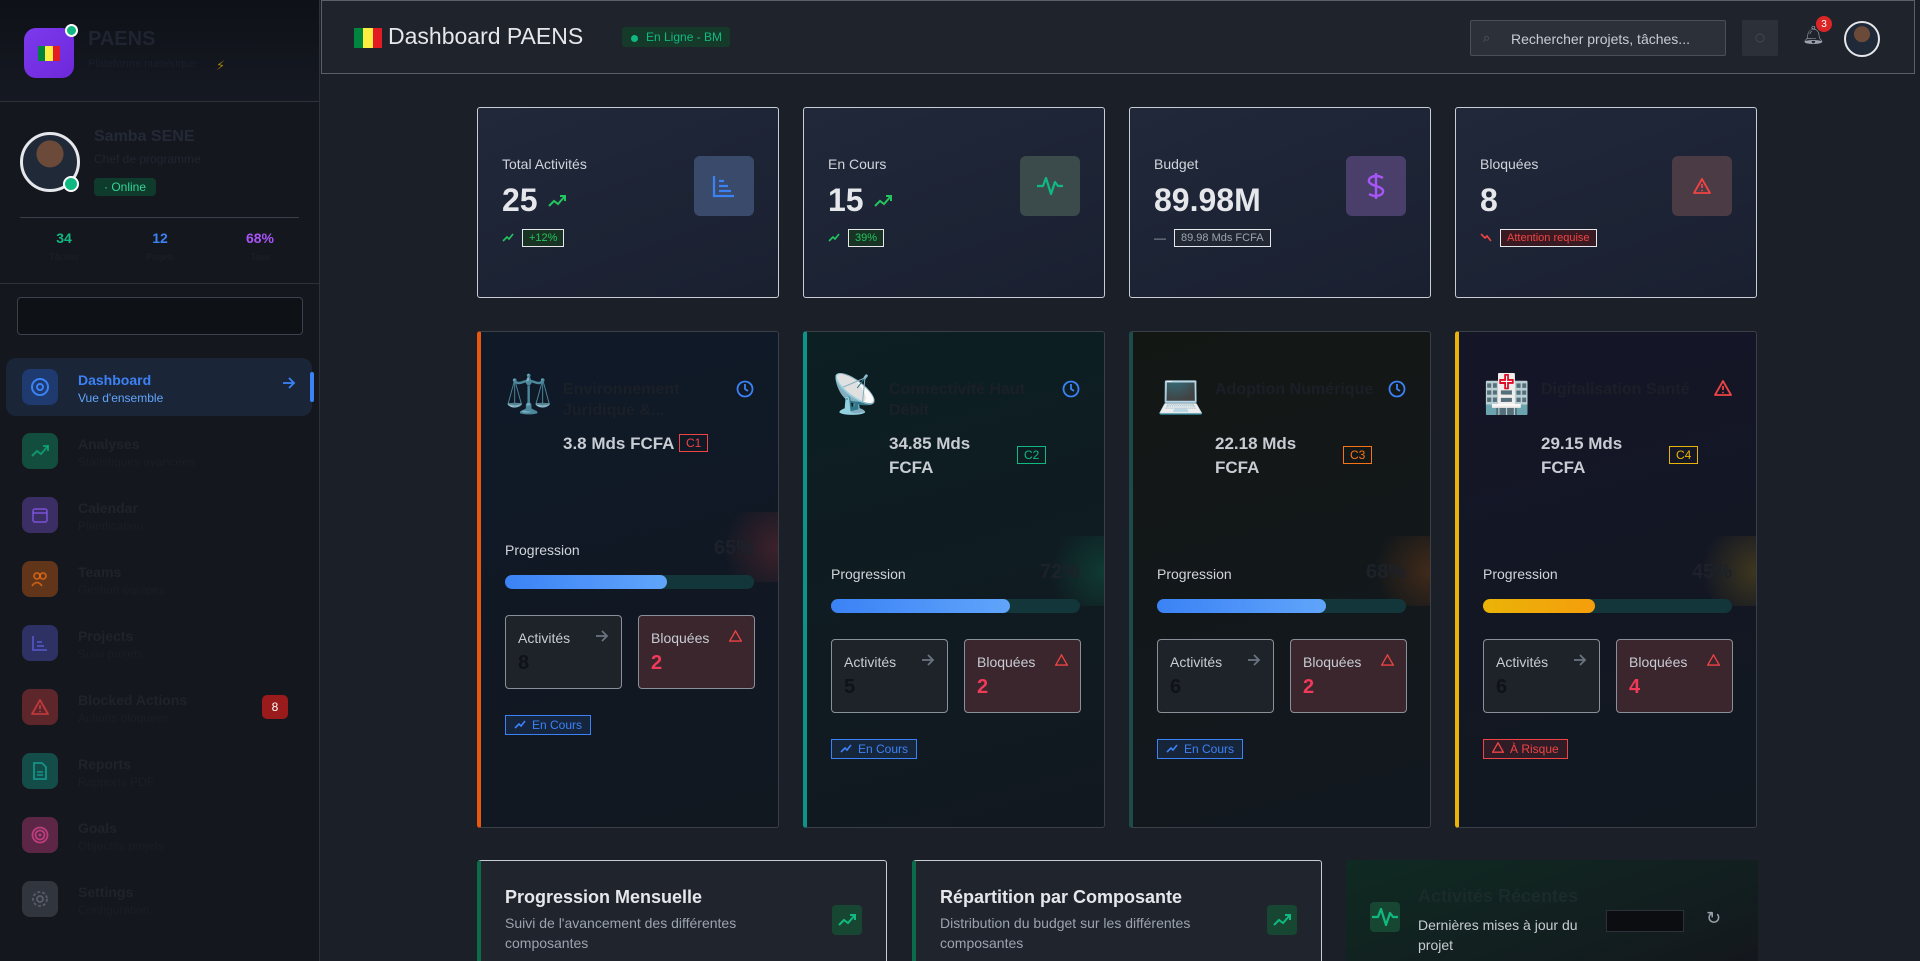 Image resolution: width=1920 pixels, height=961 pixels. Describe the element at coordinates (1294, 389) in the screenshot. I see `component-title: Adoption Numérique` at that location.